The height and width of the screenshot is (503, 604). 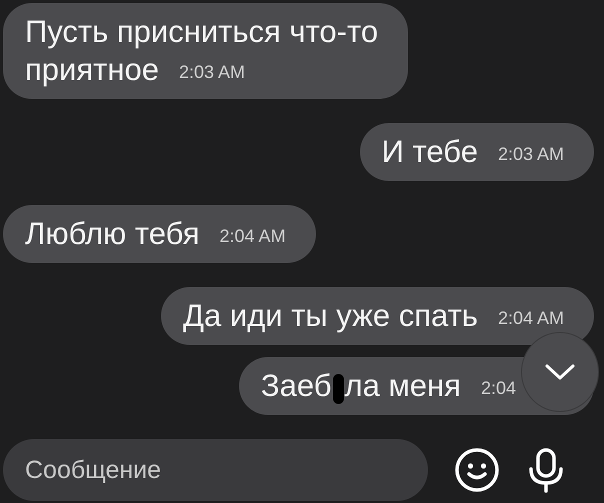 I want to click on message-text: И тебе, so click(x=430, y=152).